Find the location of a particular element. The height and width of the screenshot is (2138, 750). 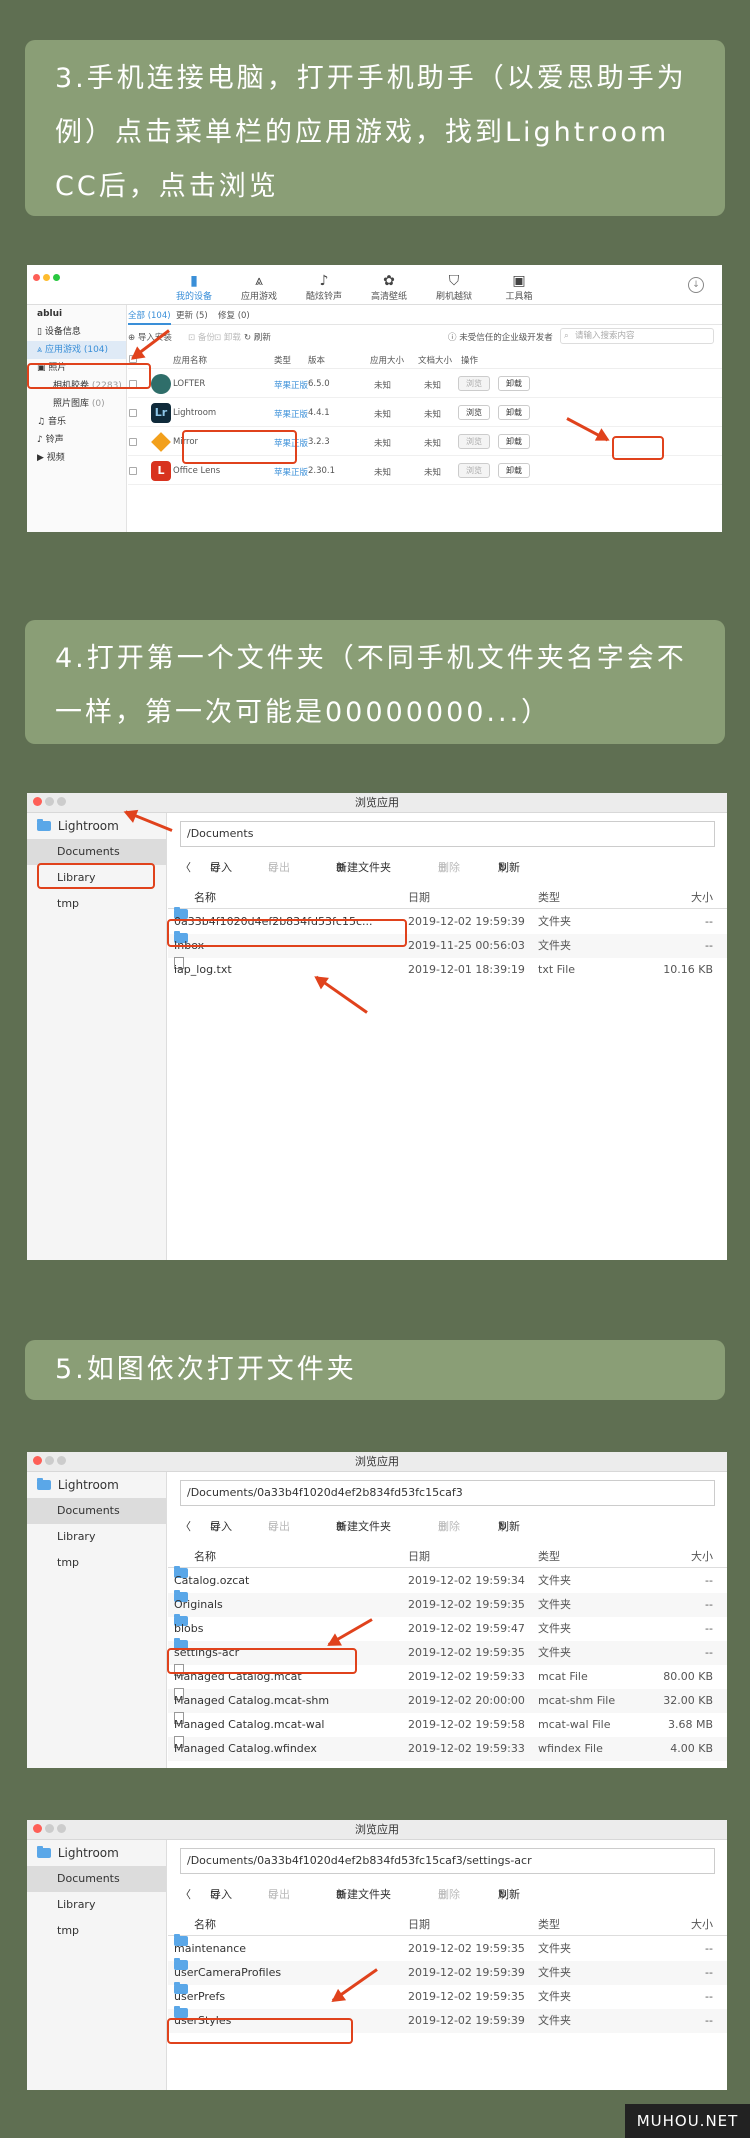

sidebar-label: 视频 is located at coordinates (55, 458).